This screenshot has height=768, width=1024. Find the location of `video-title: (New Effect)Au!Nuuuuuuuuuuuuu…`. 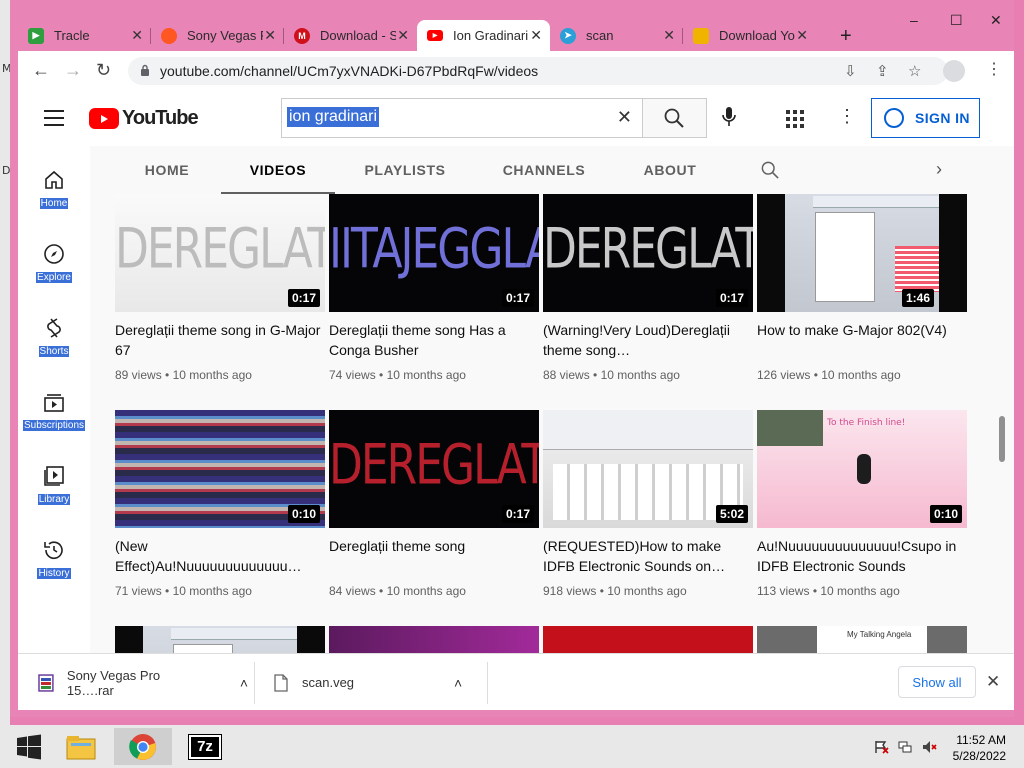

video-title: (New Effect)Au!Nuuuuuuuuuuuuu… is located at coordinates (220, 556).